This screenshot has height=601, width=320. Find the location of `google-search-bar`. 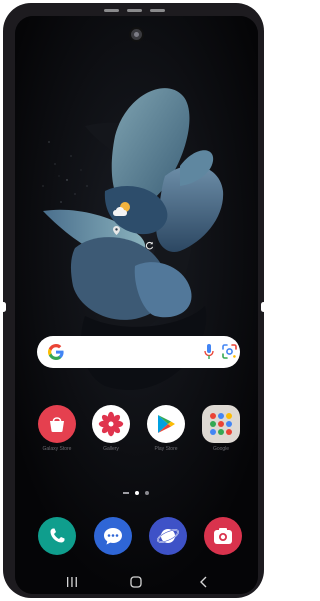

google-search-bar is located at coordinates (138, 352).